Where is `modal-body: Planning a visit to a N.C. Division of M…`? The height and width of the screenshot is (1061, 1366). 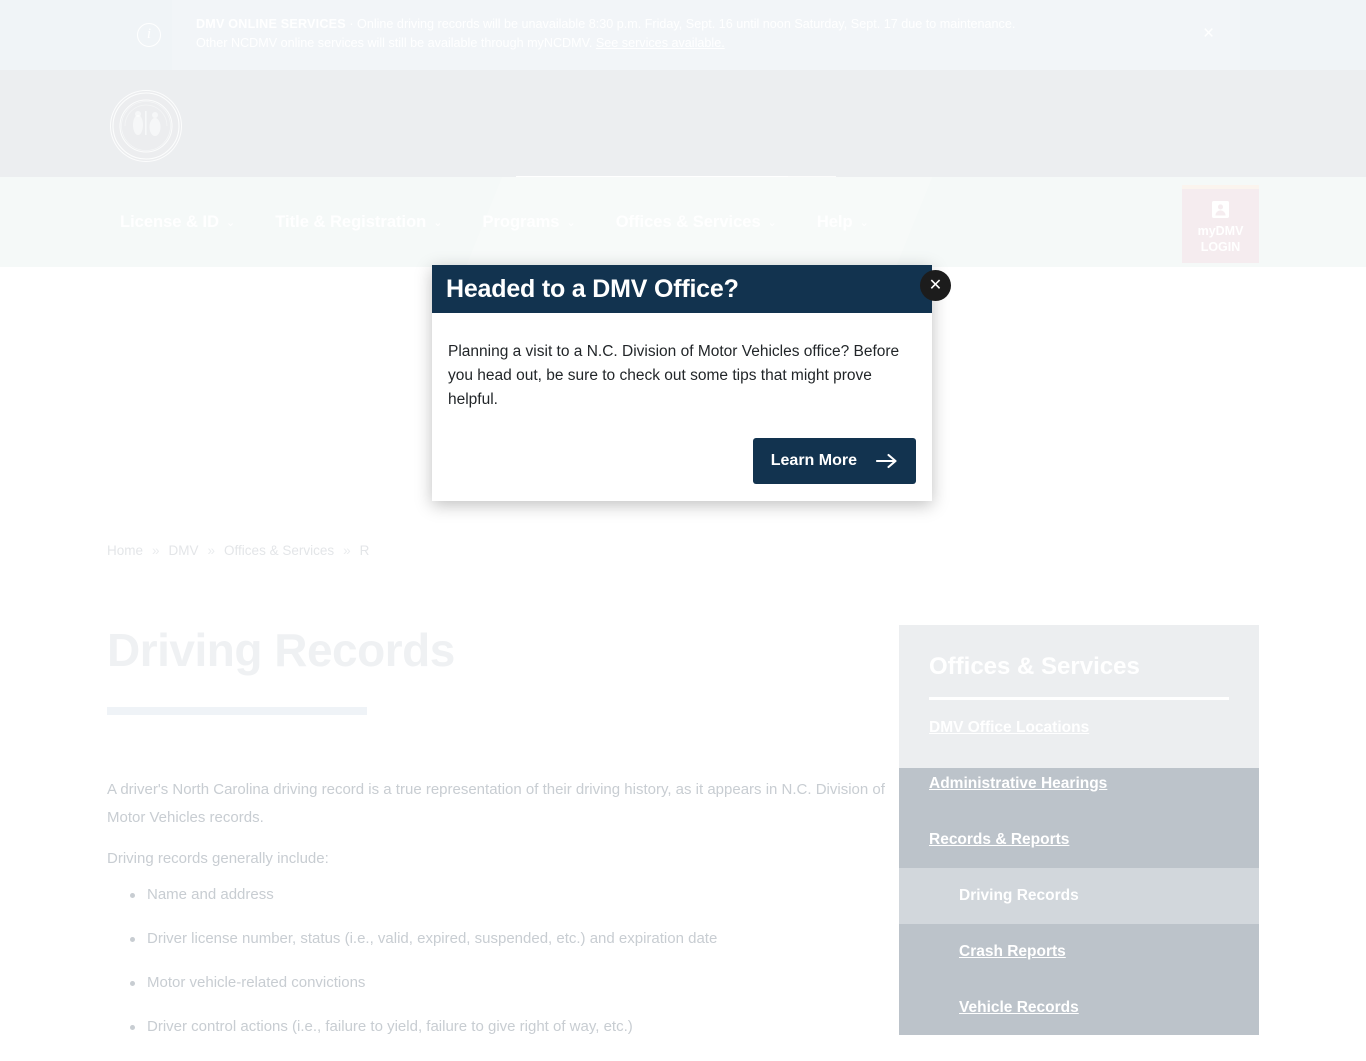
modal-body: Planning a visit to a N.C. Division of M… is located at coordinates (682, 407).